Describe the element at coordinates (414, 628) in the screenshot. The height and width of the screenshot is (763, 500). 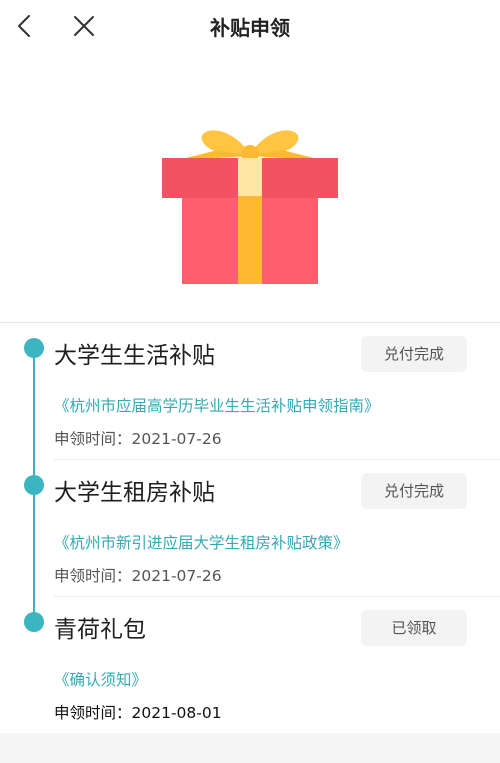
I see `status-button: 已领取` at that location.